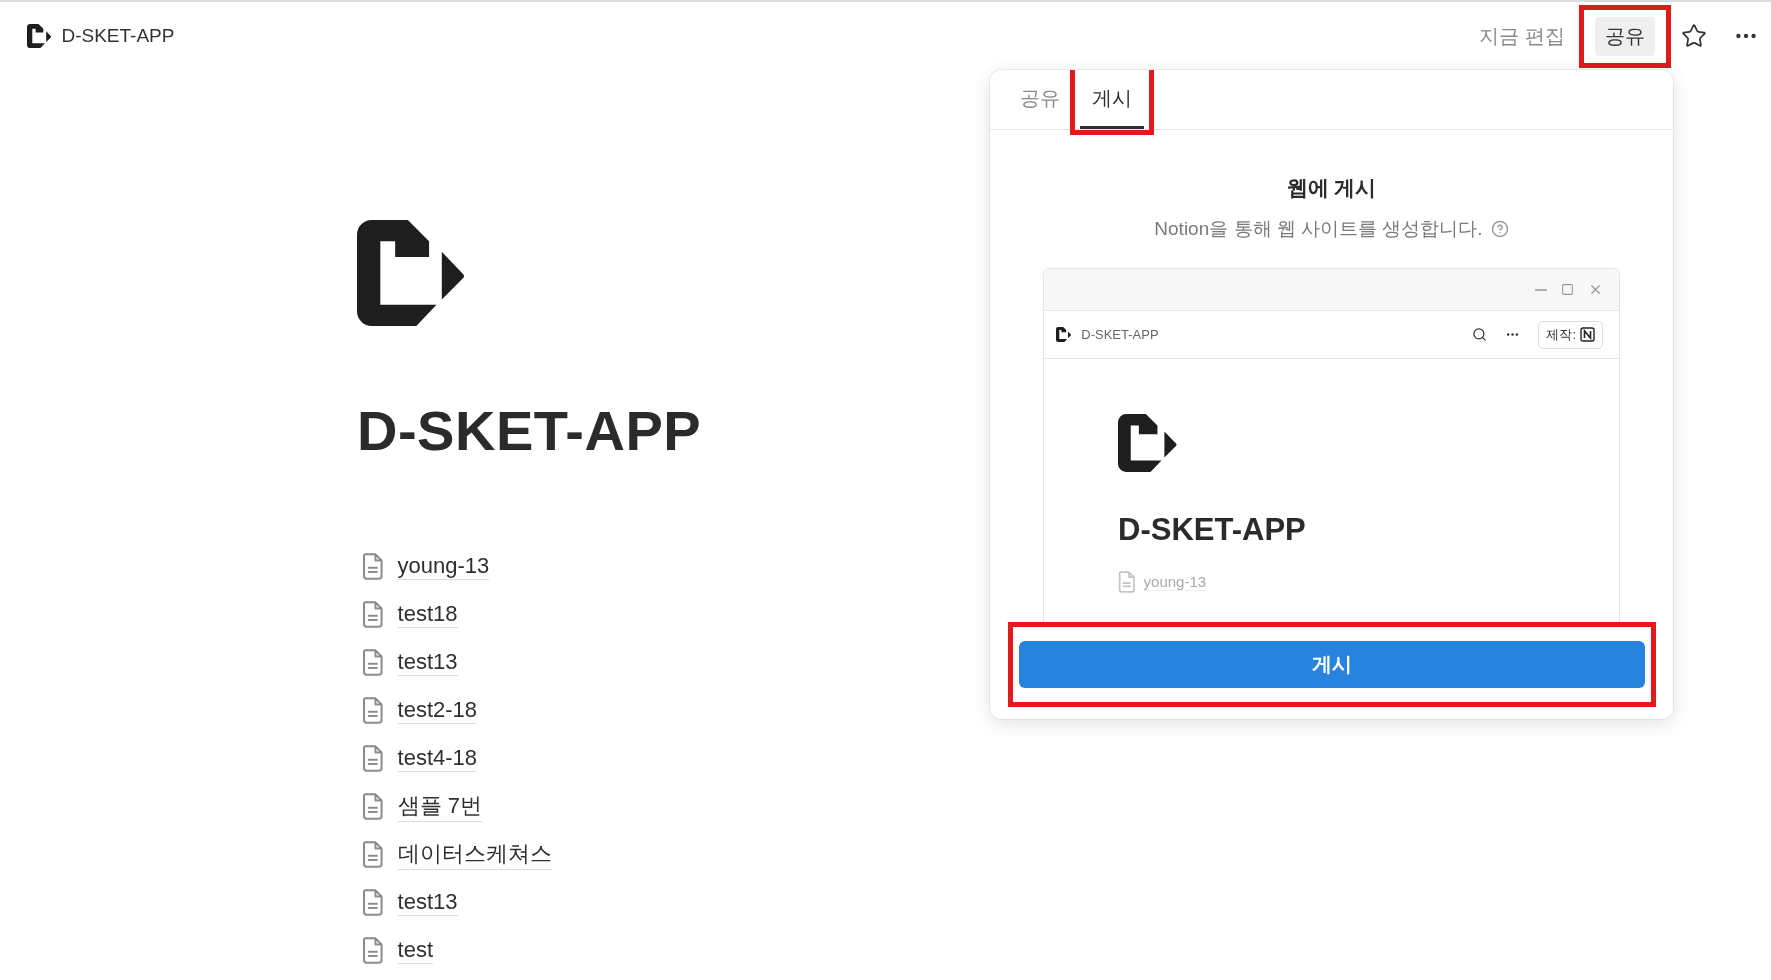 This screenshot has height=980, width=1771. Describe the element at coordinates (1120, 334) in the screenshot. I see `preview-breadcrumb: D-SKET-APP` at that location.